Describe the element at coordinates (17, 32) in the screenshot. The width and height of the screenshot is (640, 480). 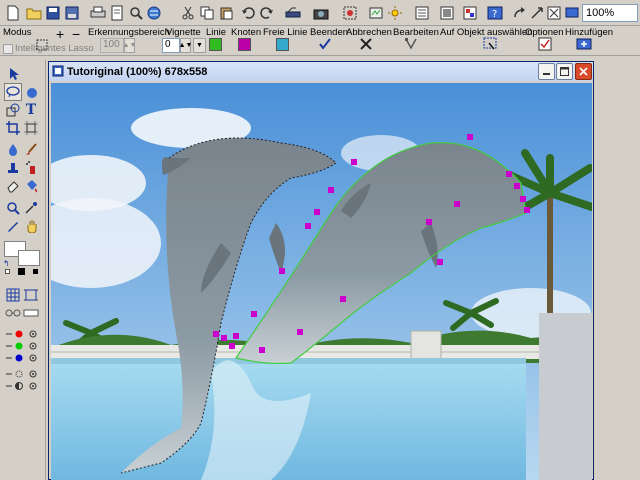
I see `modus-label: Modus` at that location.